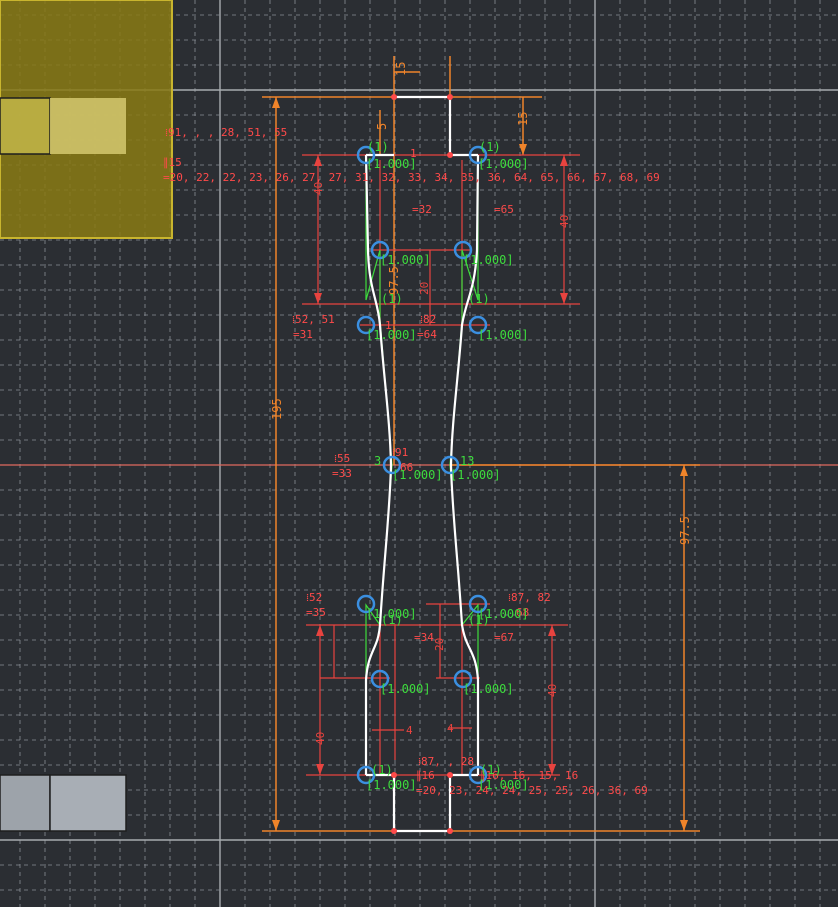 The height and width of the screenshot is (907, 838). I want to click on dim-upper-mid-20: 20, so click(424, 288).